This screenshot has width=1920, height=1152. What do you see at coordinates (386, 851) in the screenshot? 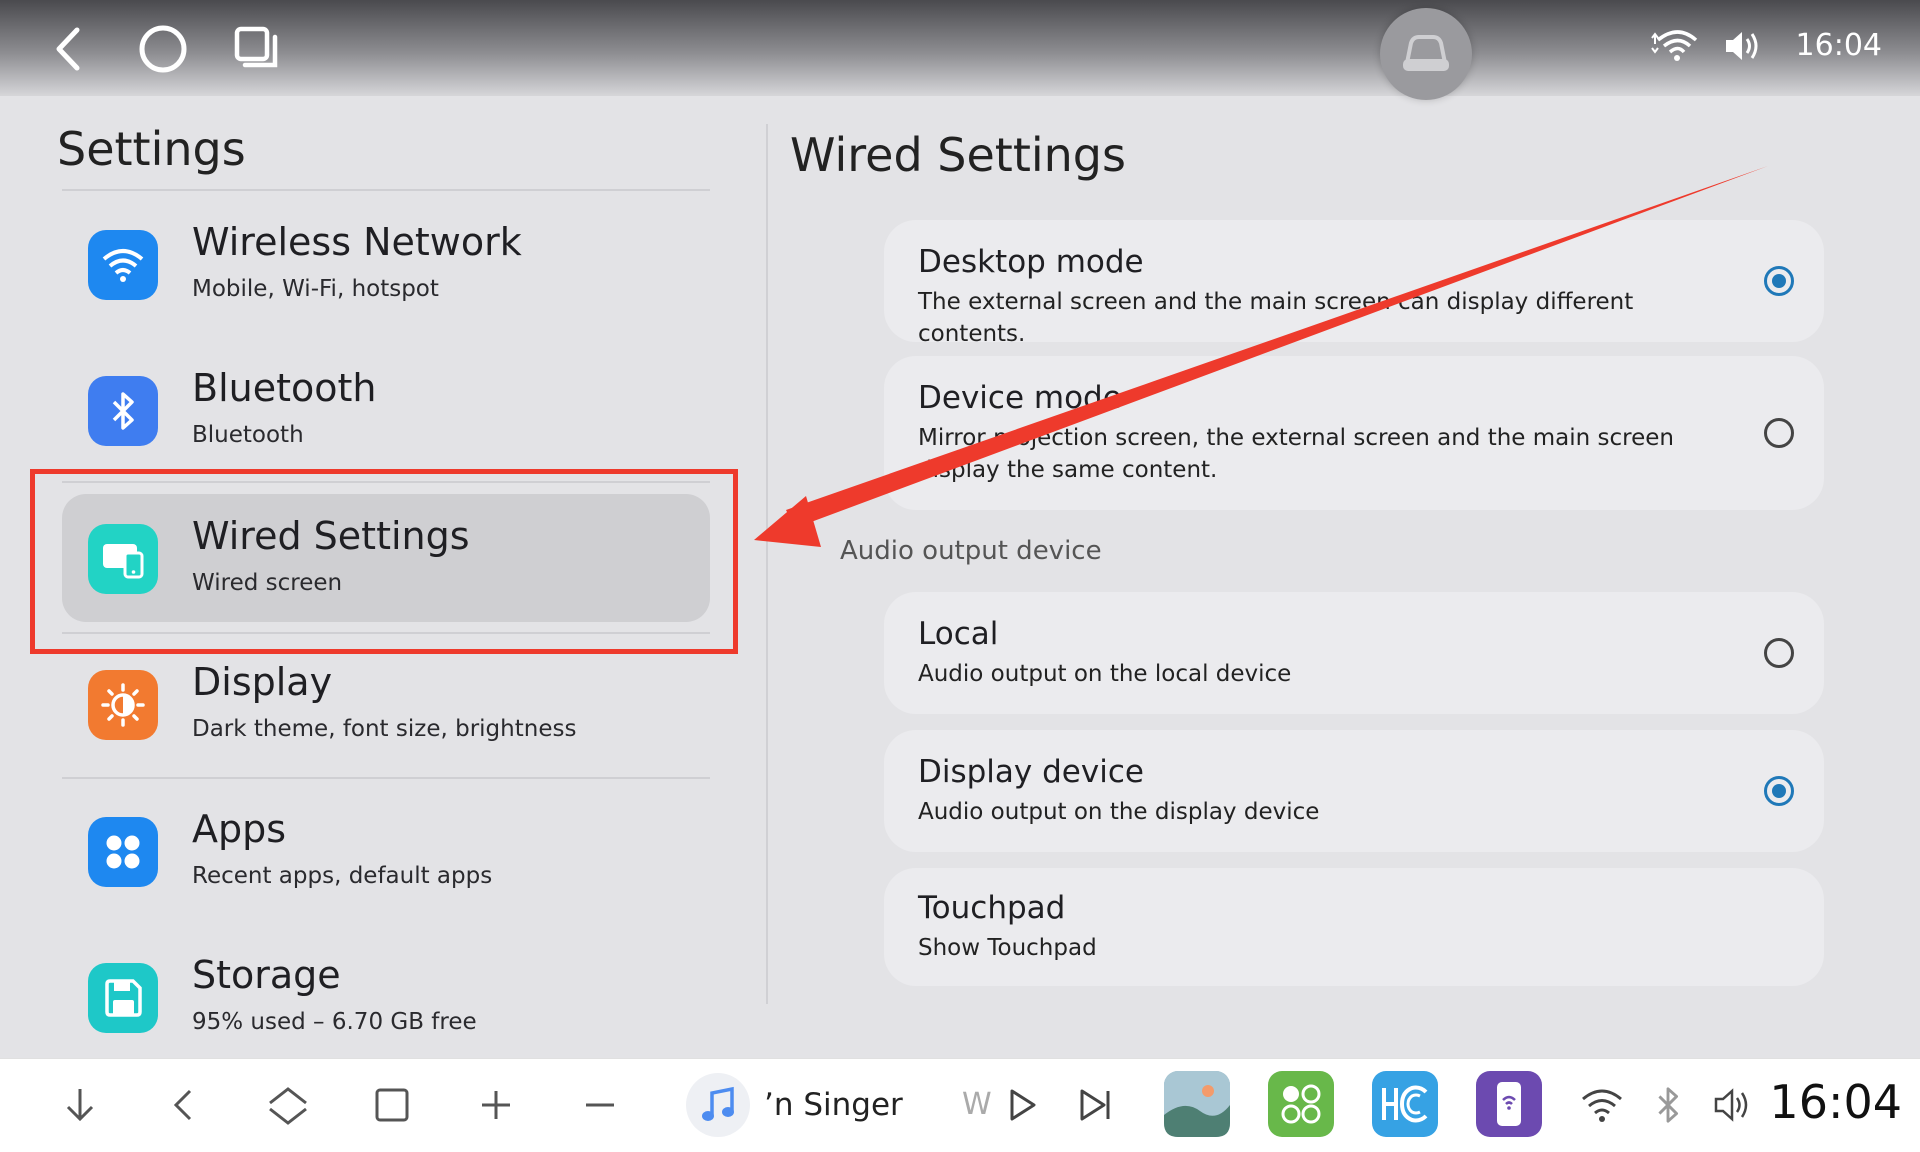
I see `sidebar-item-apps: Apps Recent apps, default apps` at bounding box center [386, 851].